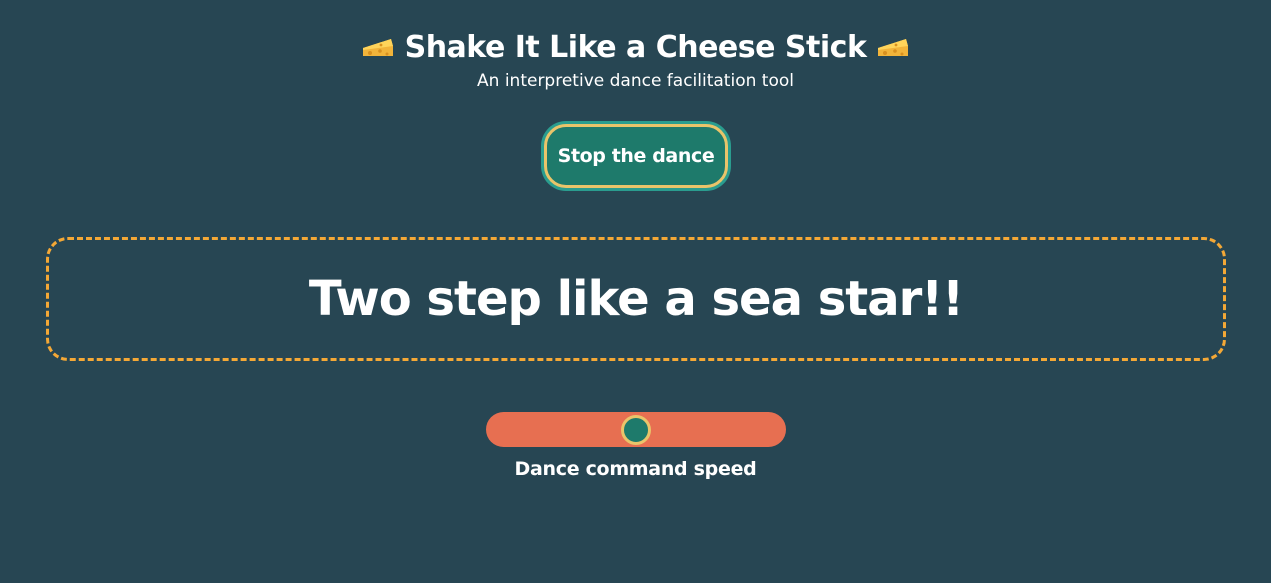  I want to click on speed-slider, so click(636, 429).